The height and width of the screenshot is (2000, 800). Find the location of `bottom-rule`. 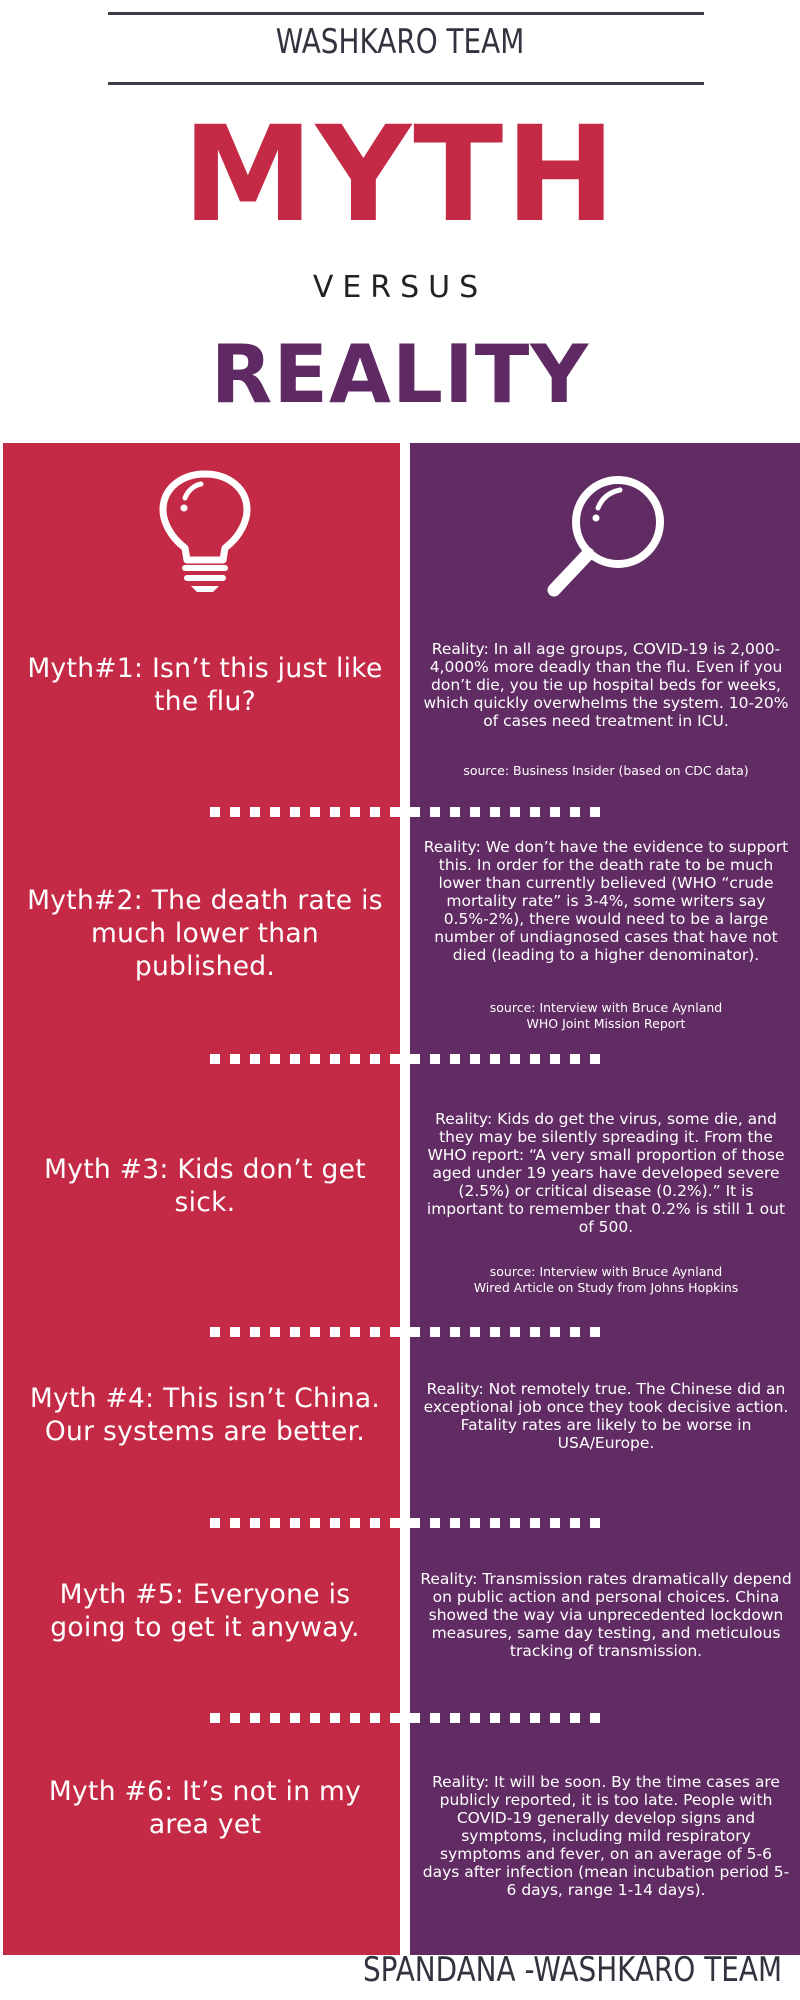

bottom-rule is located at coordinates (406, 83).